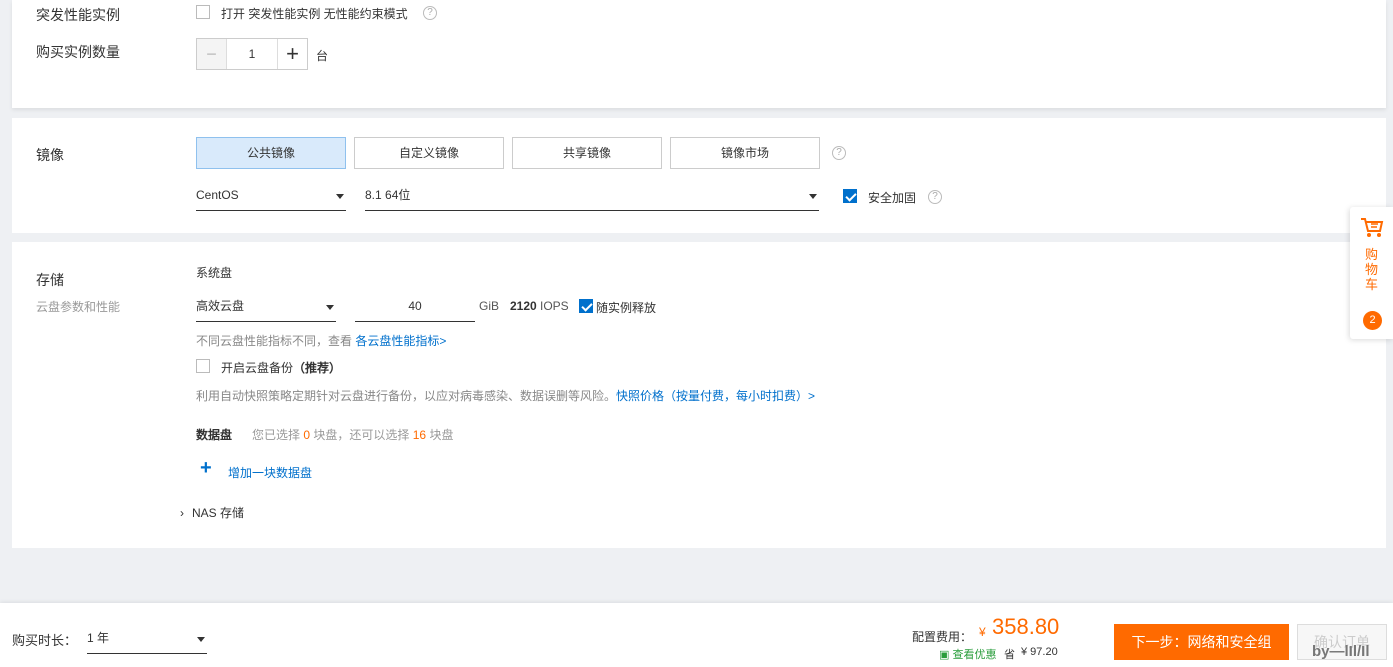 The image size is (1393, 667). What do you see at coordinates (489, 306) in the screenshot?
I see `disk-unit: GiB` at bounding box center [489, 306].